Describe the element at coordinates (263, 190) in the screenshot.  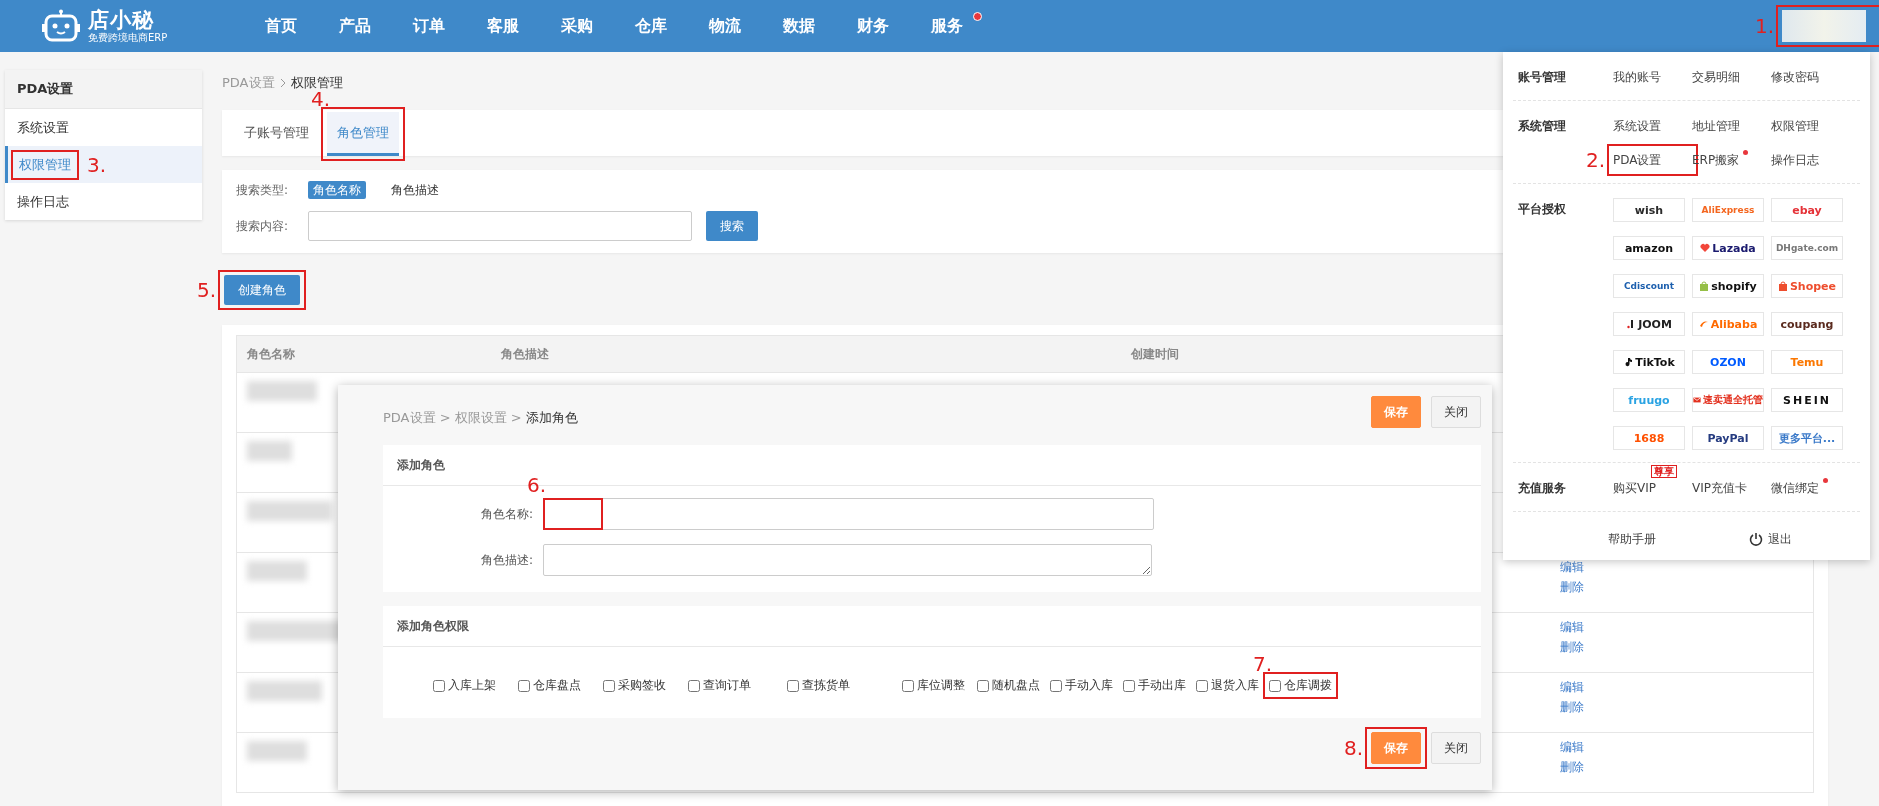
I see `search-type-label: 搜索类型:` at that location.